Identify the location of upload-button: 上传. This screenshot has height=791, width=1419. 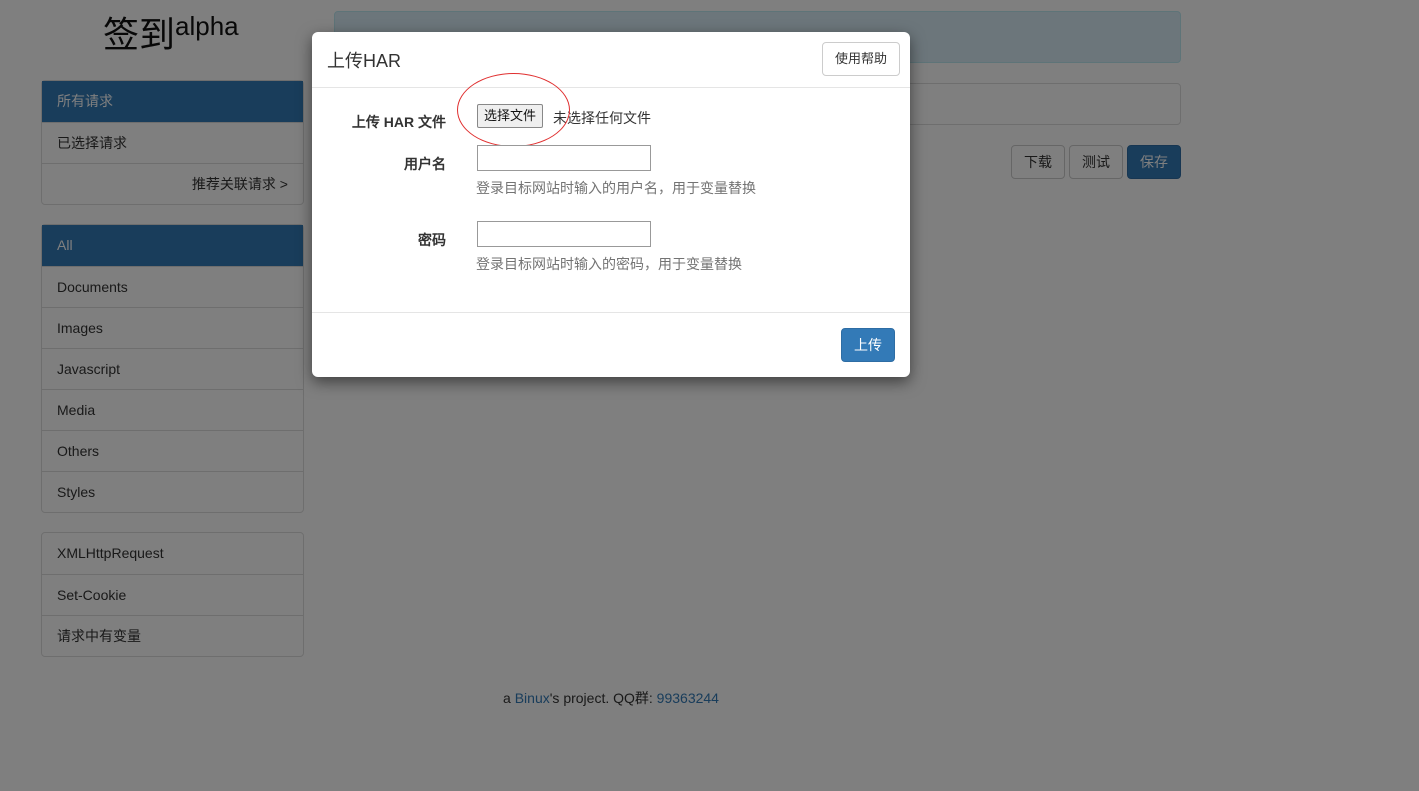
(868, 345).